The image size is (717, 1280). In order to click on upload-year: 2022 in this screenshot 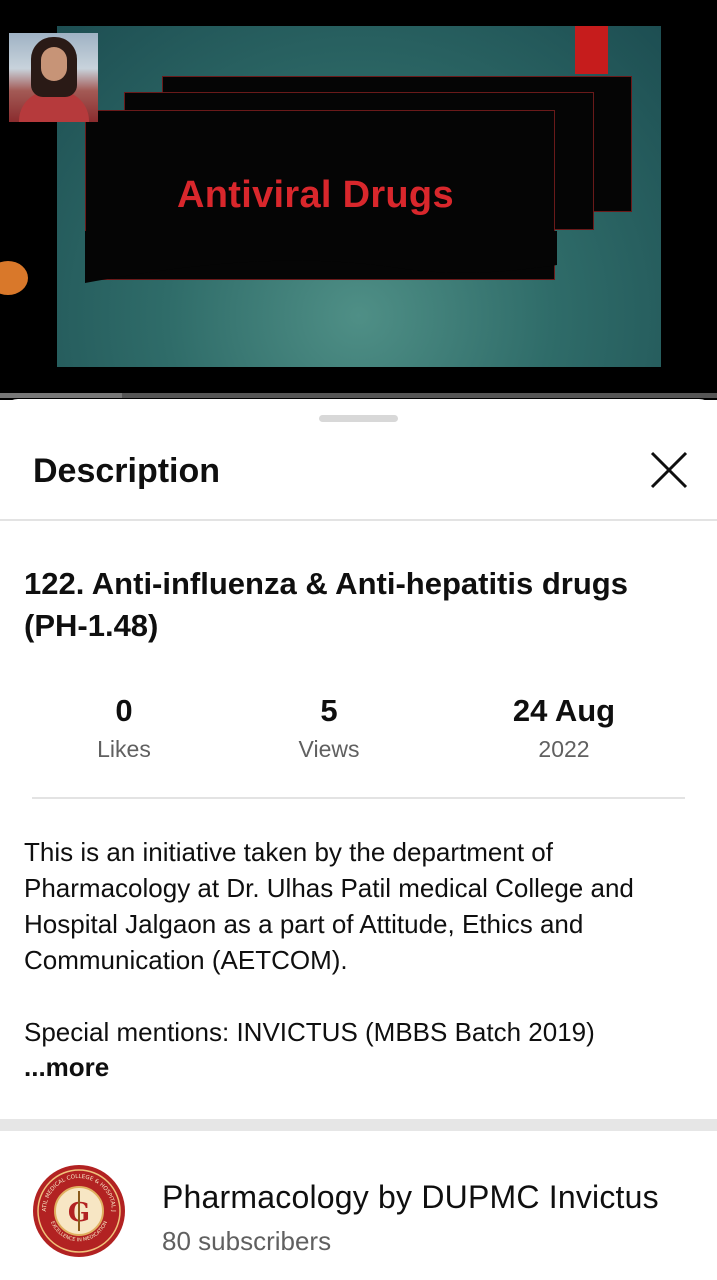, I will do `click(564, 749)`.